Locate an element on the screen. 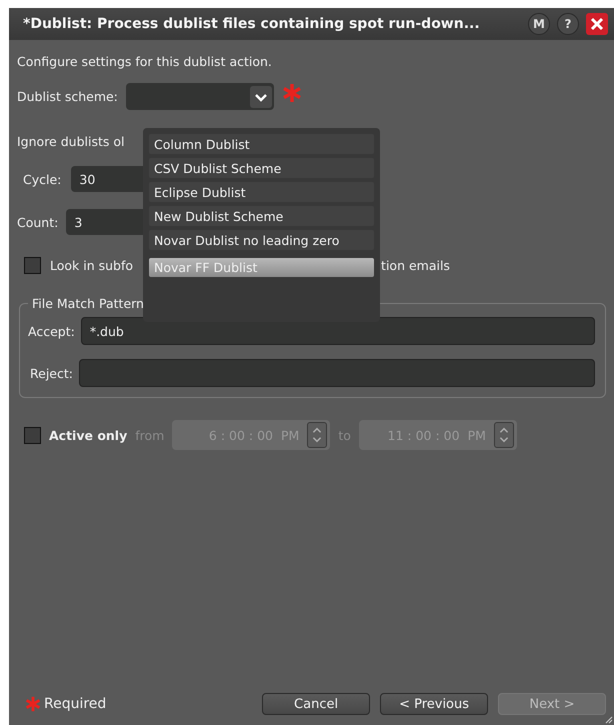  field-label: Cycle: is located at coordinates (42, 179).